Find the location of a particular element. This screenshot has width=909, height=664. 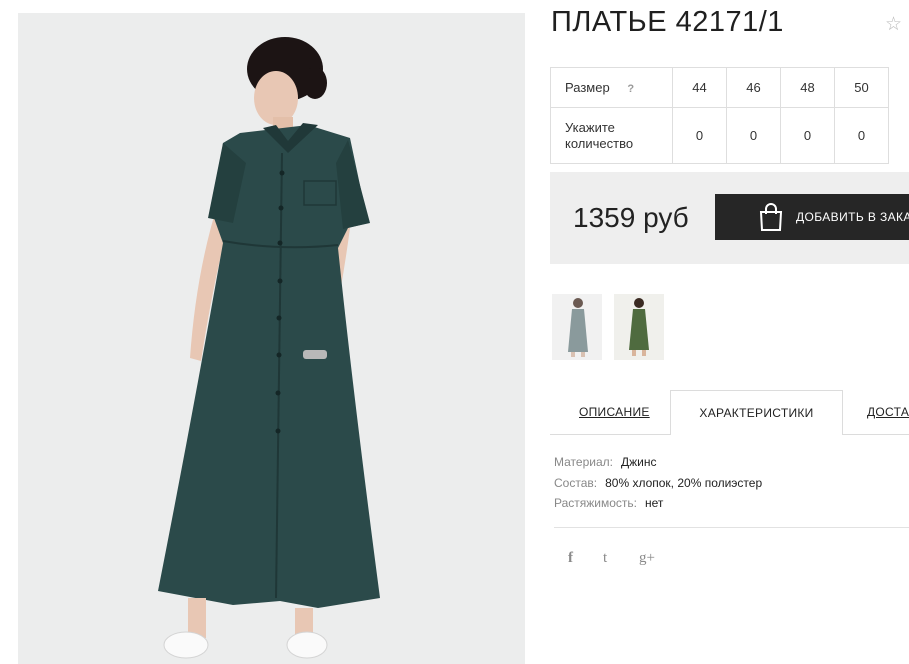

spec-key: Материал: is located at coordinates (583, 462).